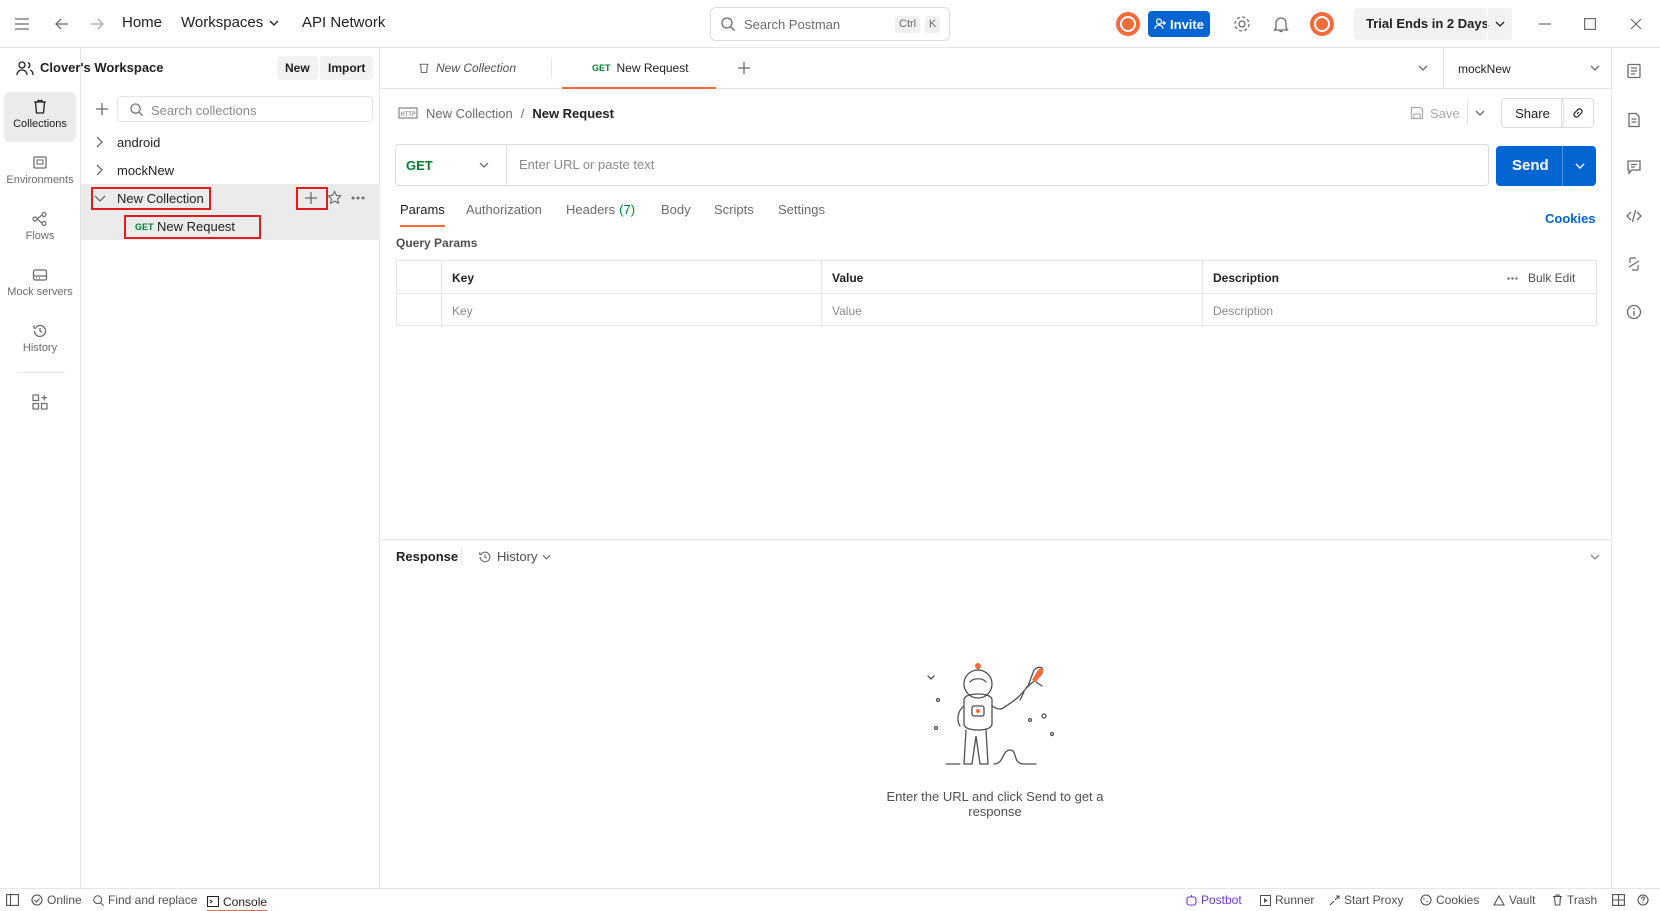 This screenshot has height=911, width=1660. I want to click on method-value: GET, so click(419, 165).